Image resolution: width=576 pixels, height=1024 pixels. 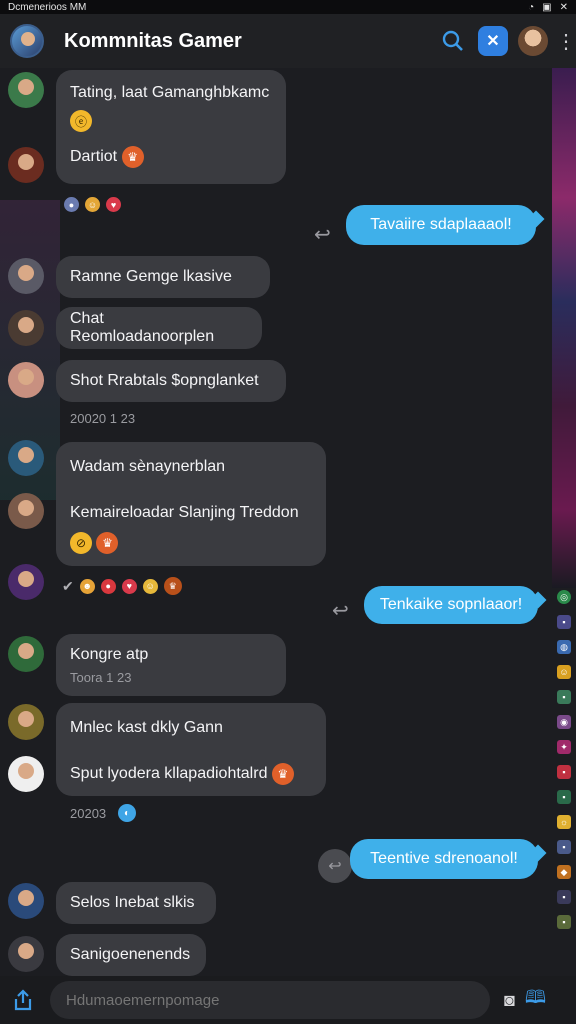 I want to click on reaction-icon: ◐, so click(x=127, y=813).